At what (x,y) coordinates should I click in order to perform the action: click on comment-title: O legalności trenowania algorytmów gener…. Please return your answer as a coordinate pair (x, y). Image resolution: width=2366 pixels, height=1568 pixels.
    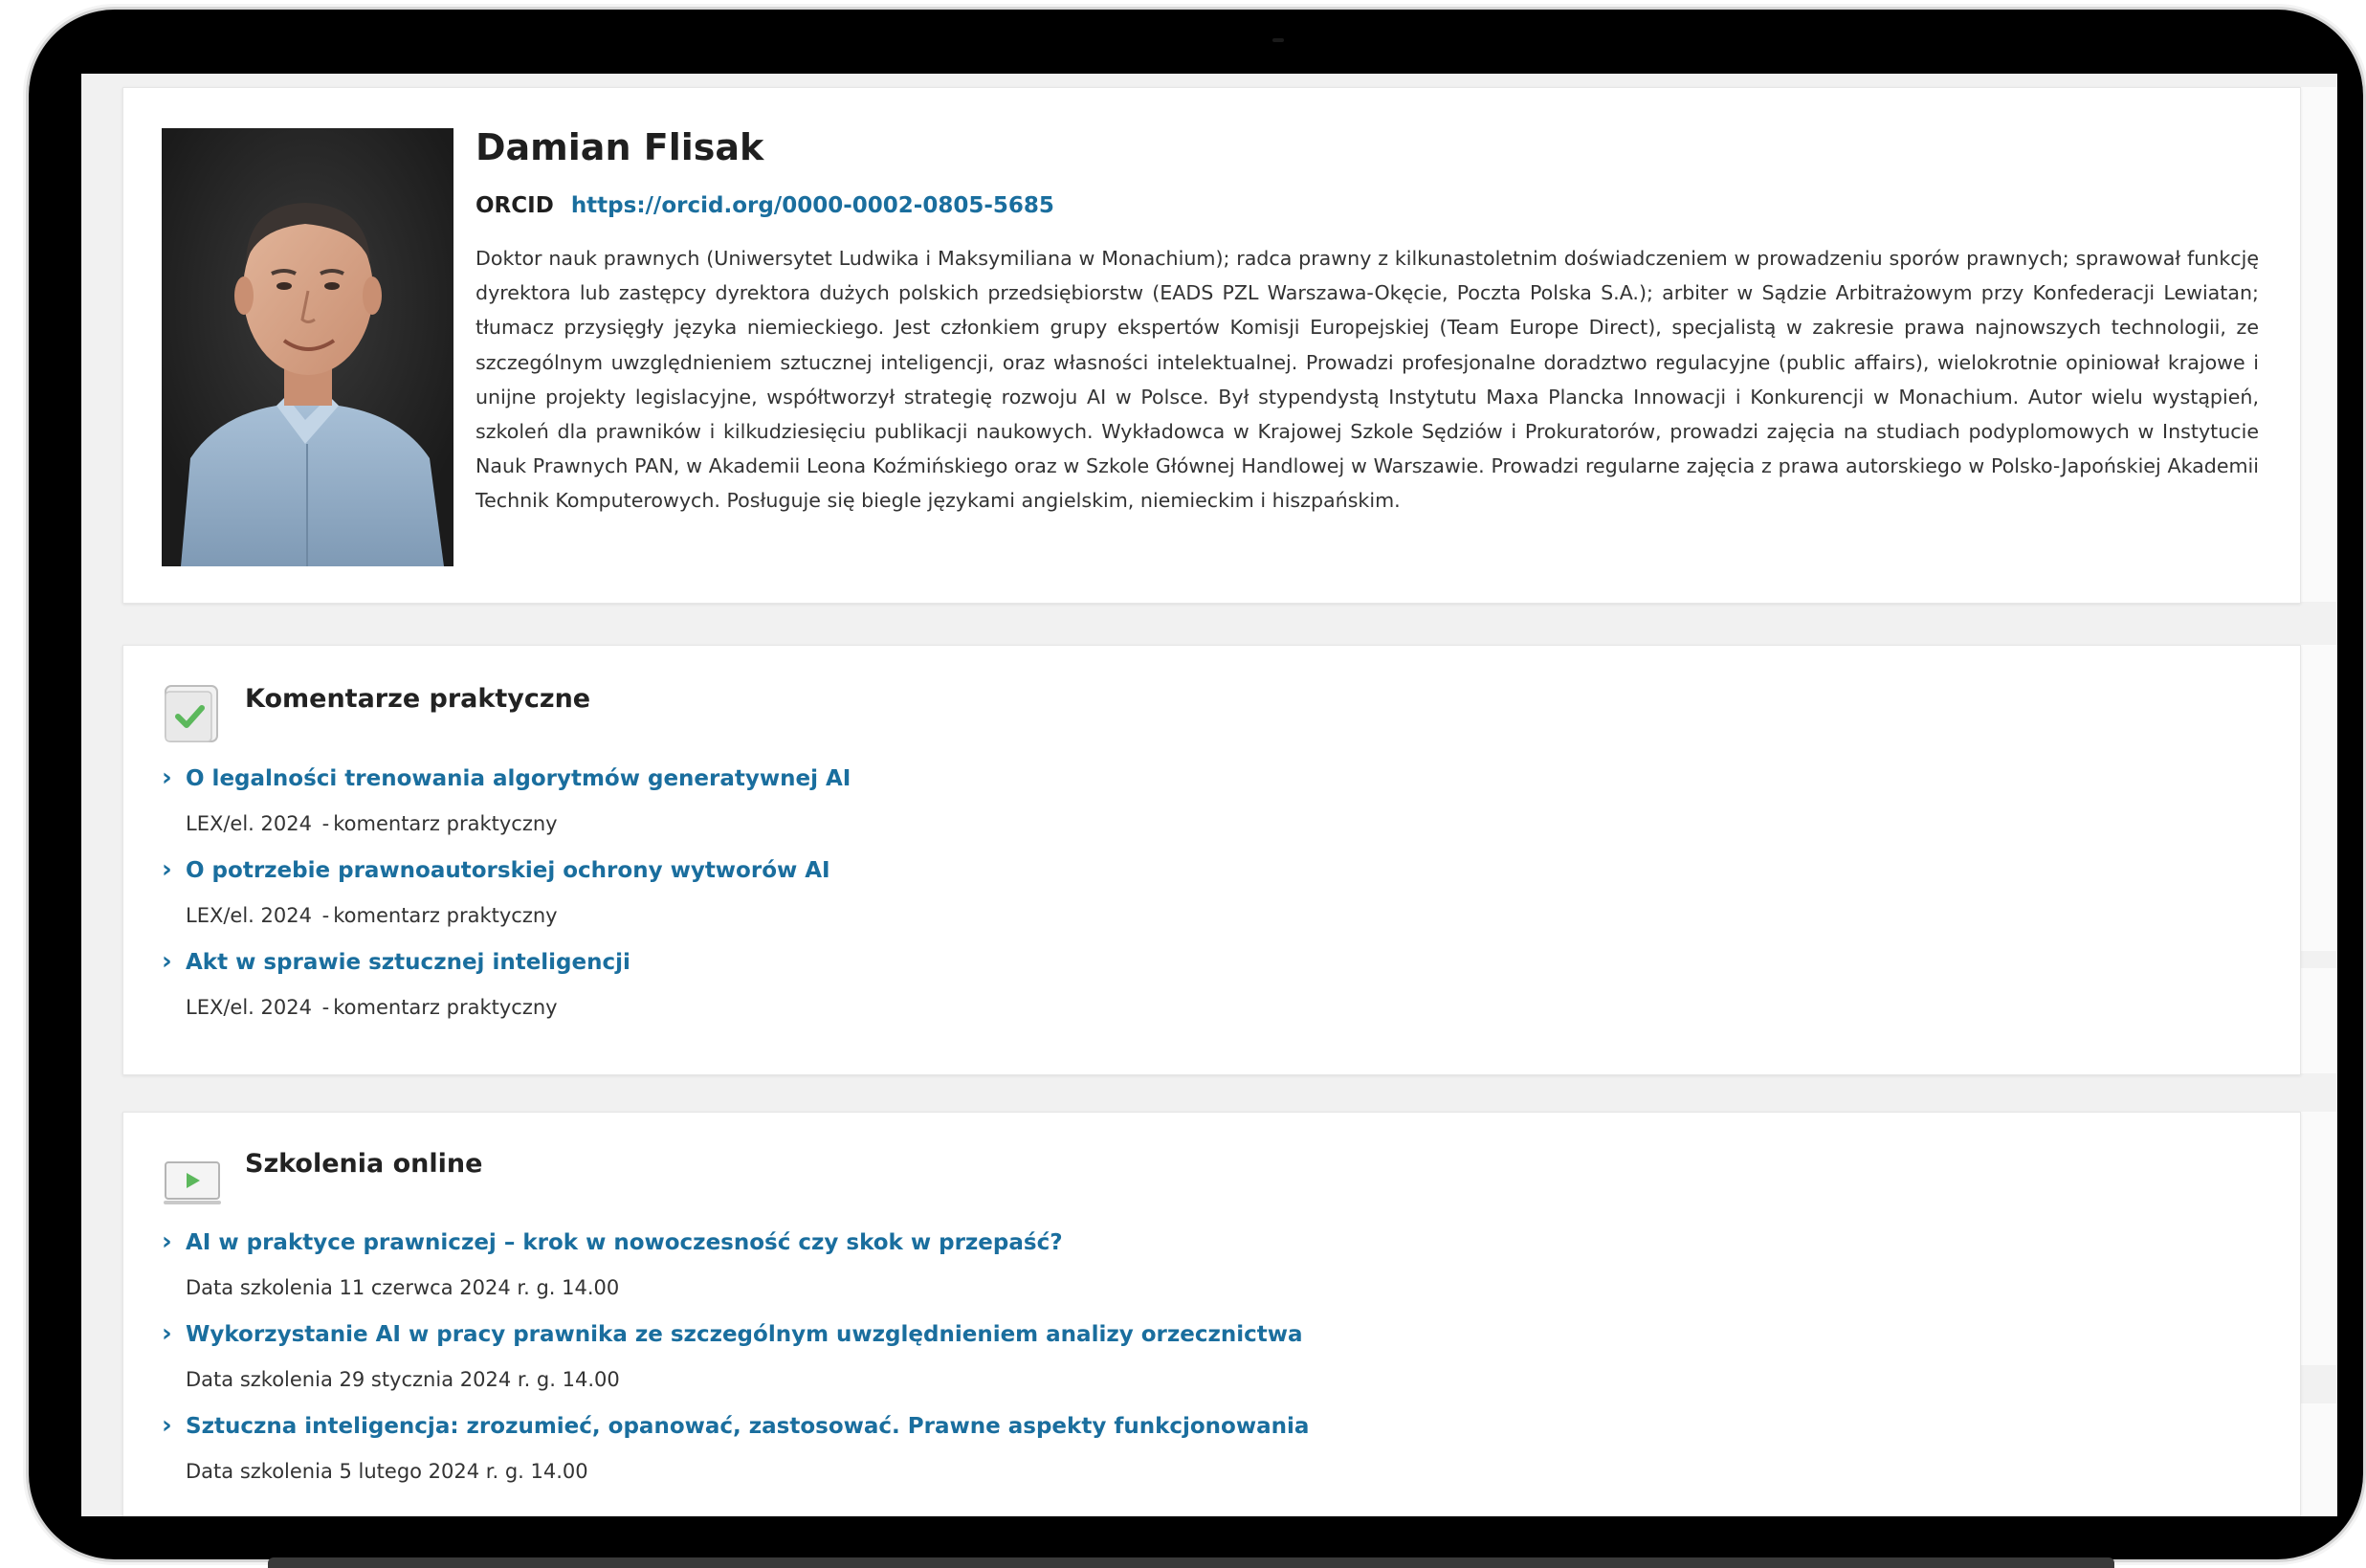
    Looking at the image, I should click on (518, 778).